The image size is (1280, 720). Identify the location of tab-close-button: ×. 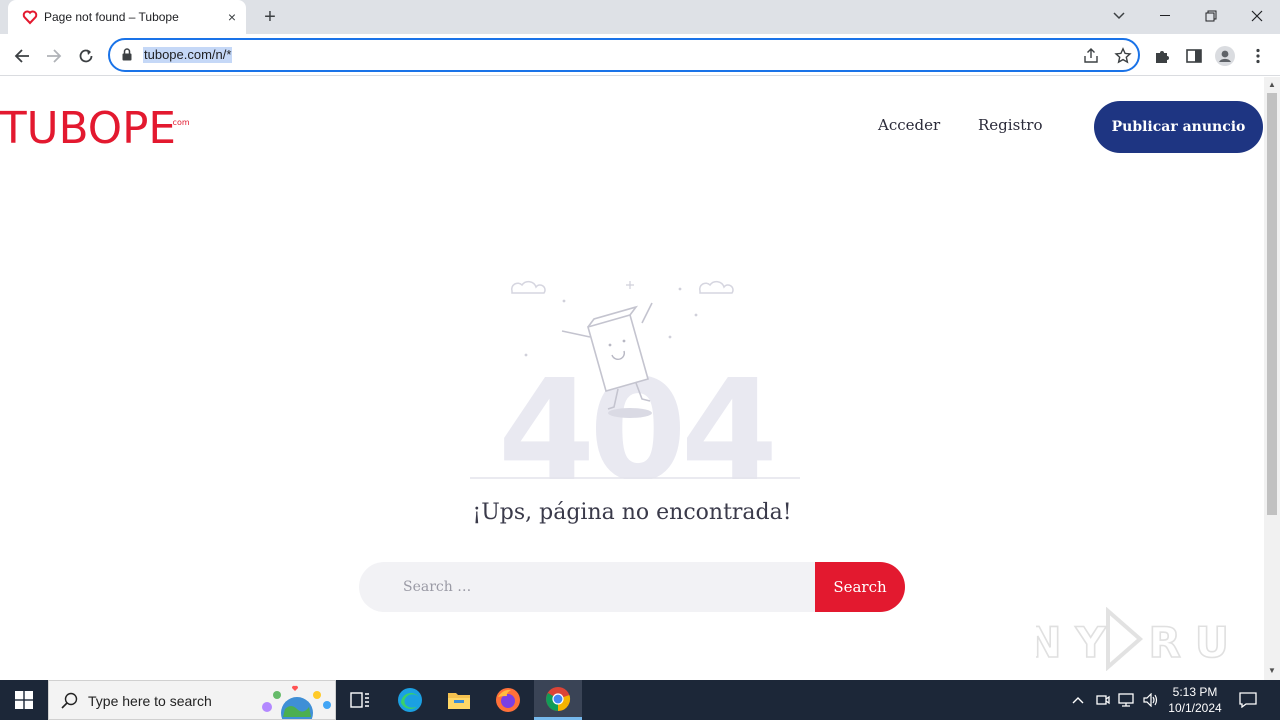
(232, 17).